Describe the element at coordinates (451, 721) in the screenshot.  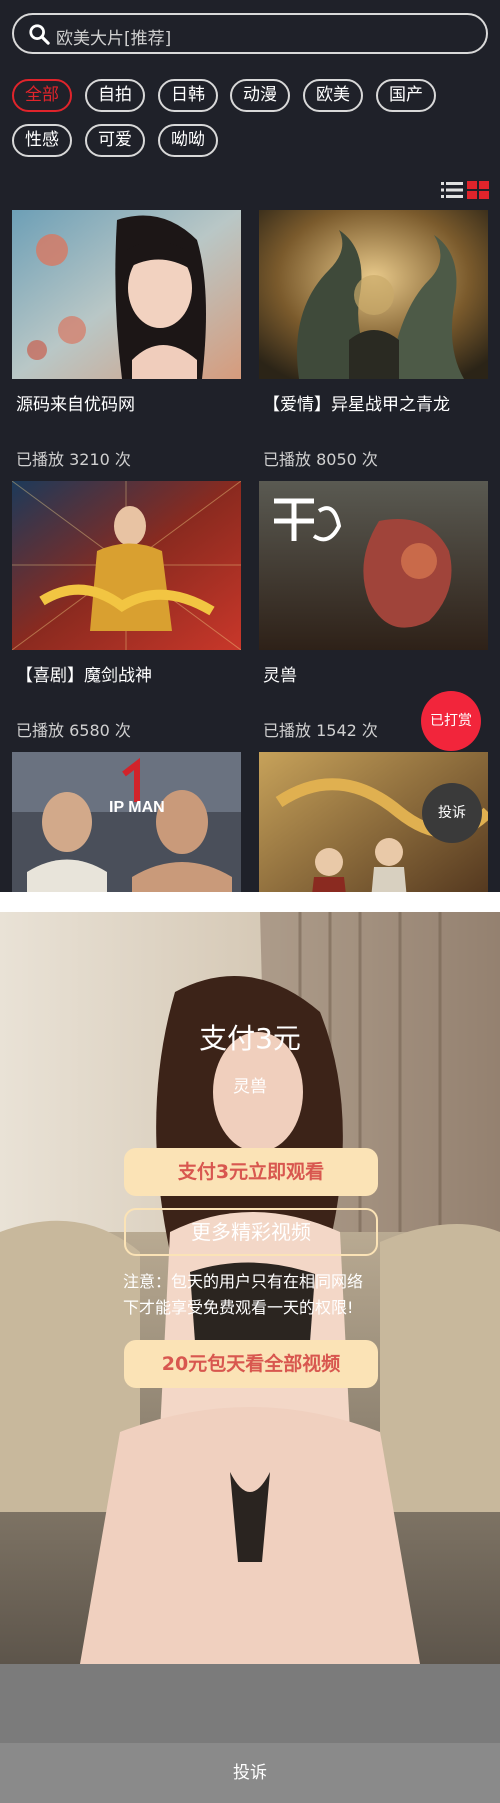
I see `reward-button: 已打赏` at that location.